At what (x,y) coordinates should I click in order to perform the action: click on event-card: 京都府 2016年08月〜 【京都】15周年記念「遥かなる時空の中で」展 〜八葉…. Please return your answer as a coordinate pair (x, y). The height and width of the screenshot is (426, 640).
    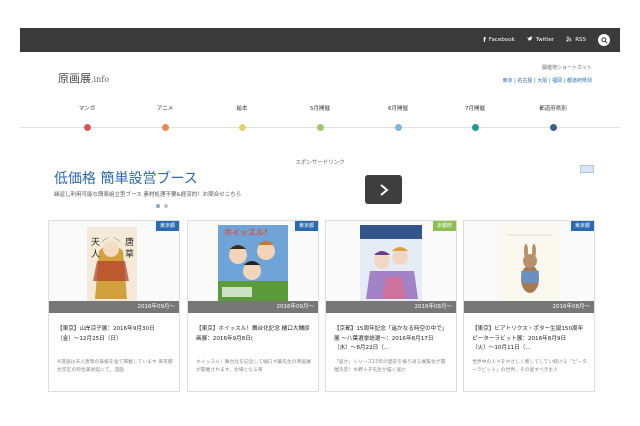
    Looking at the image, I should click on (391, 306).